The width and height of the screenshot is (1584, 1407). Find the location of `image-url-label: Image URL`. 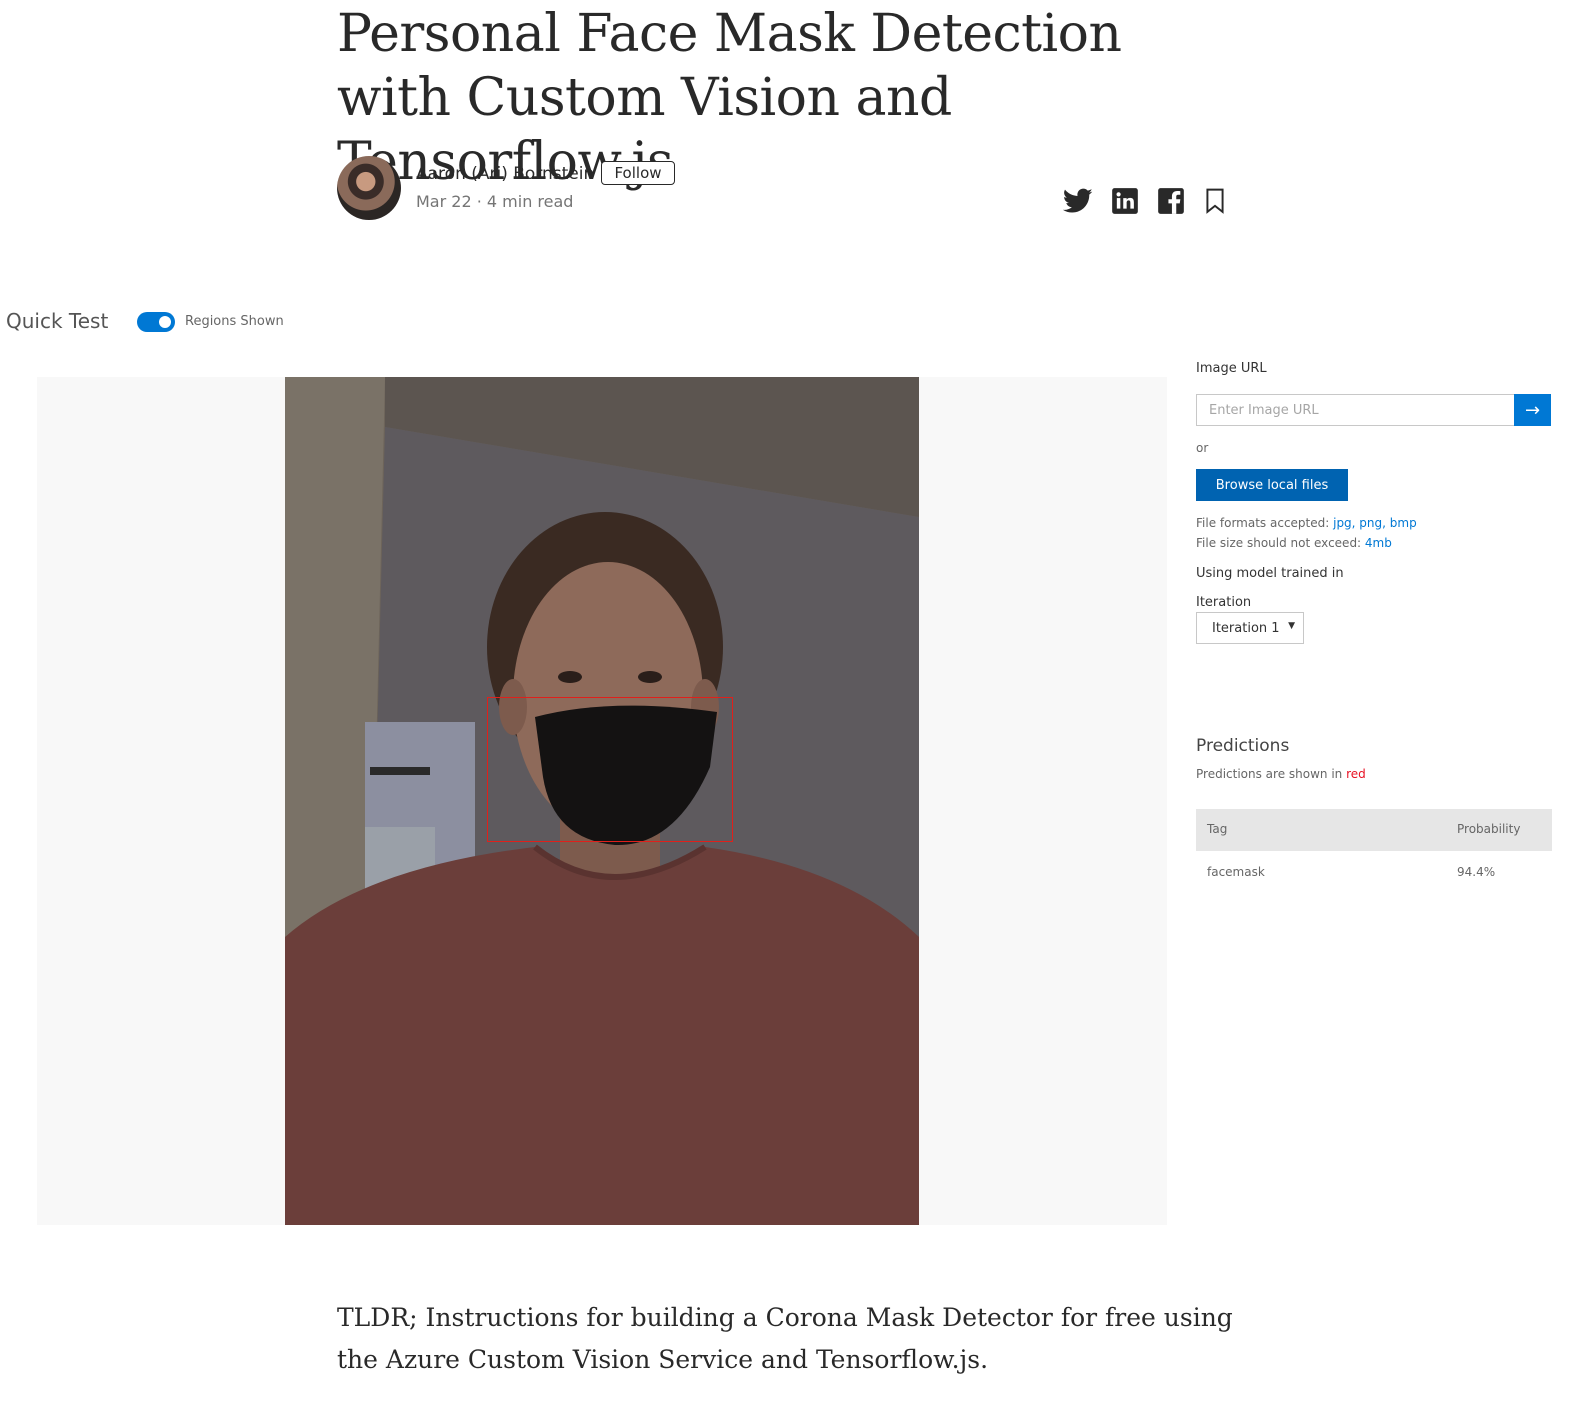

image-url-label: Image URL is located at coordinates (1231, 368).